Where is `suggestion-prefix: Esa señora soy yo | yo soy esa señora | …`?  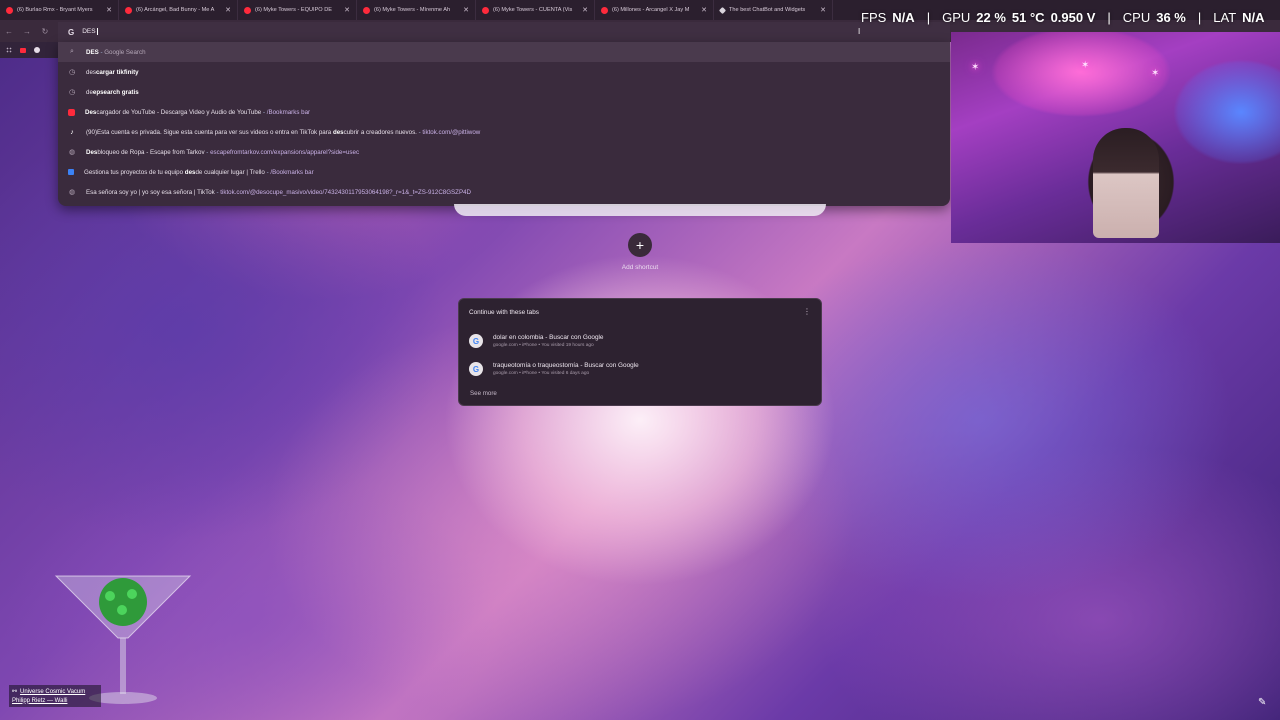
suggestion-prefix: Esa señora soy yo | yo soy esa señora | … is located at coordinates (150, 192).